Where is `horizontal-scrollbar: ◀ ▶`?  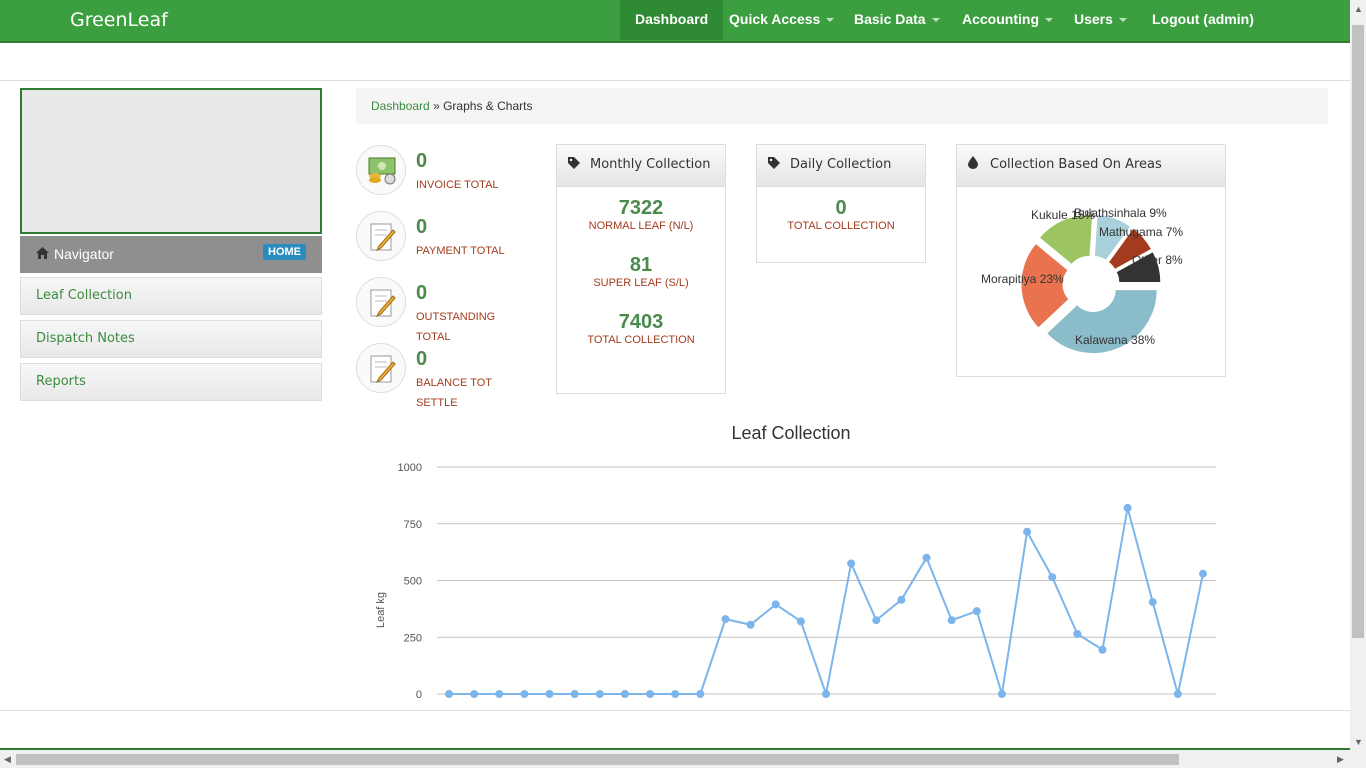 horizontal-scrollbar: ◀ ▶ is located at coordinates (675, 759).